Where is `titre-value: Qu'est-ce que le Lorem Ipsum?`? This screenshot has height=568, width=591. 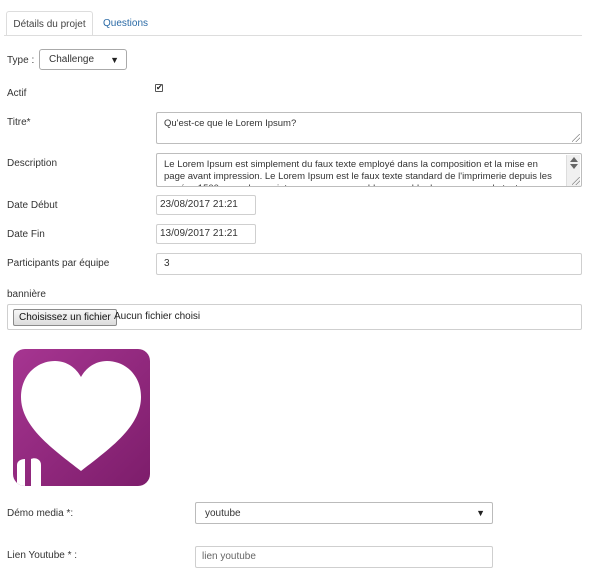 titre-value: Qu'est-ce que le Lorem Ipsum? is located at coordinates (230, 123).